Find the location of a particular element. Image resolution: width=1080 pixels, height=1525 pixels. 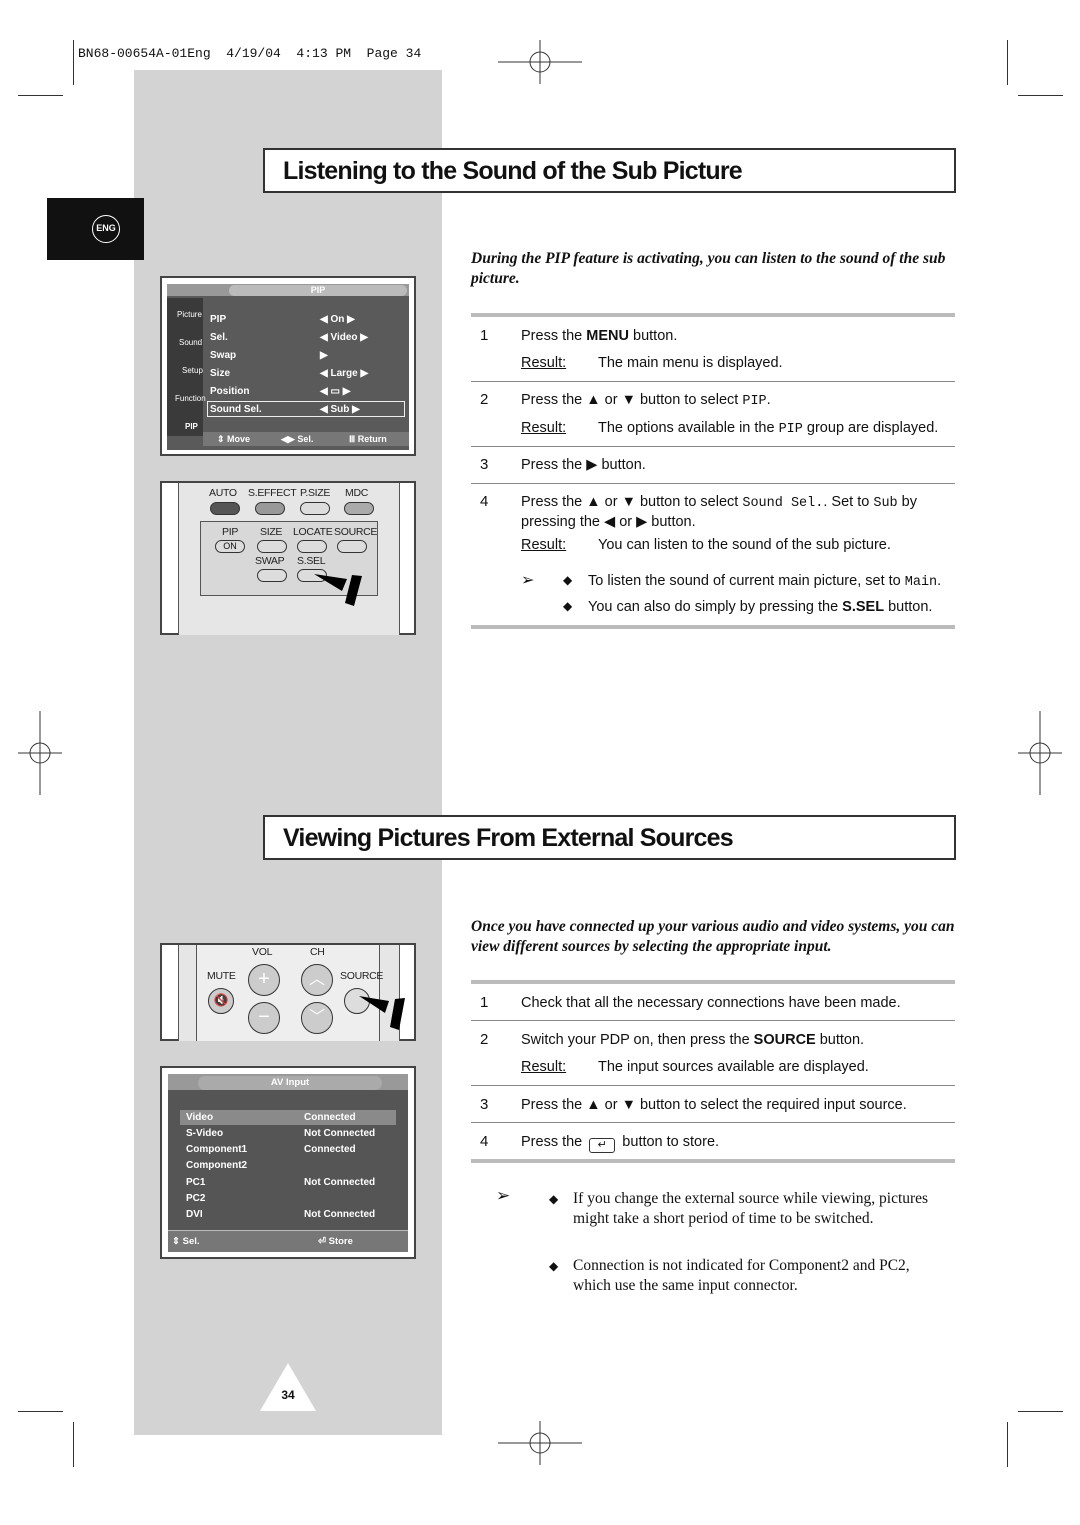

text: Main is located at coordinates (921, 582).